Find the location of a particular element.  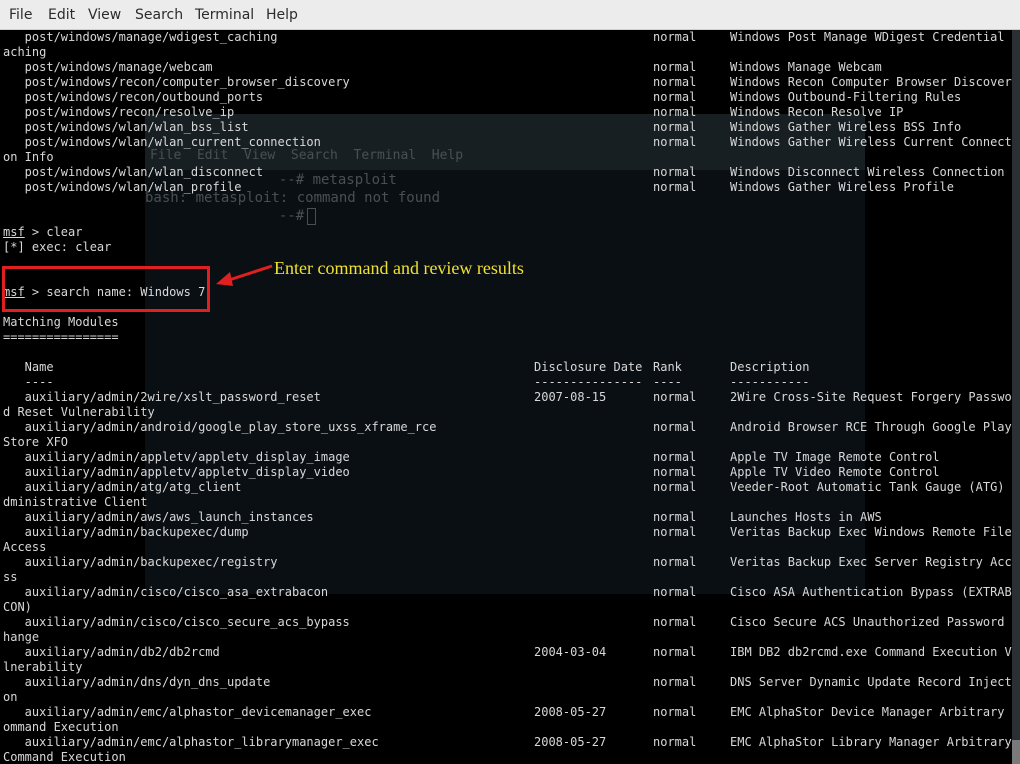

module-name: post/windows/recon/resolve_ip is located at coordinates (119, 112).